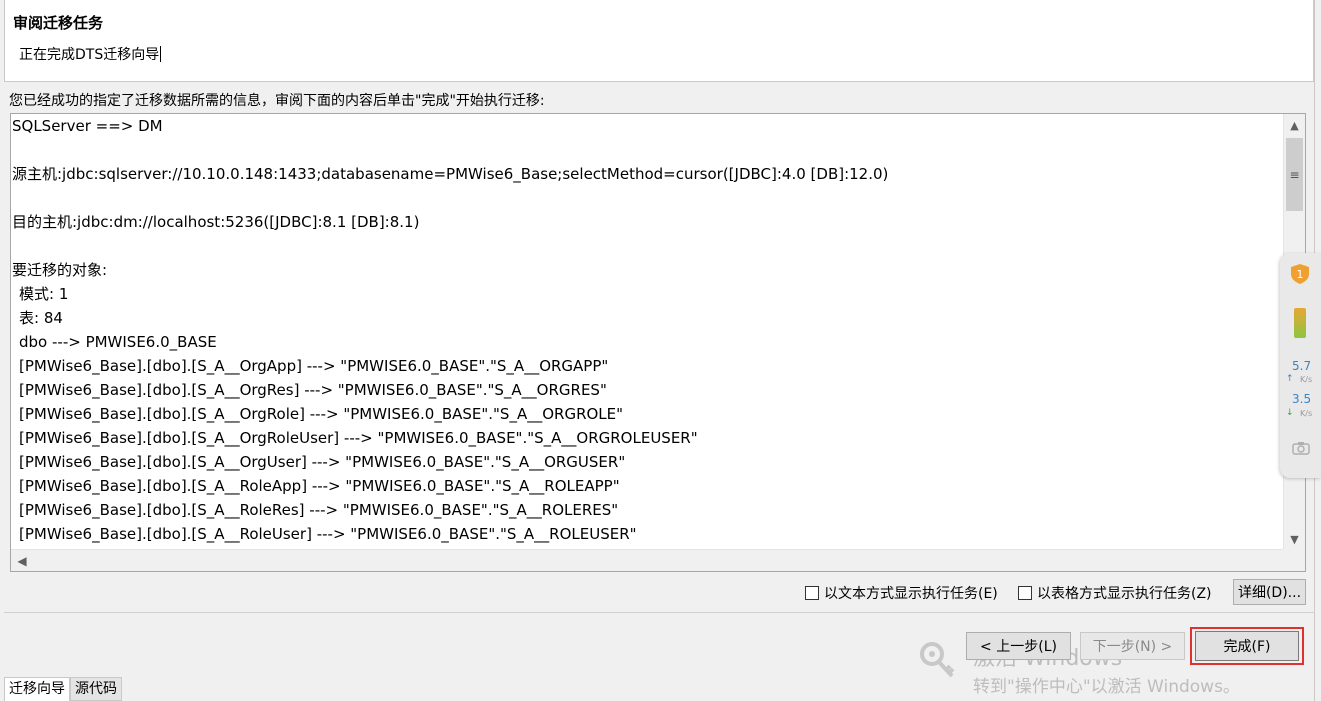  I want to click on download-arrow-icon: ↓, so click(1290, 413).